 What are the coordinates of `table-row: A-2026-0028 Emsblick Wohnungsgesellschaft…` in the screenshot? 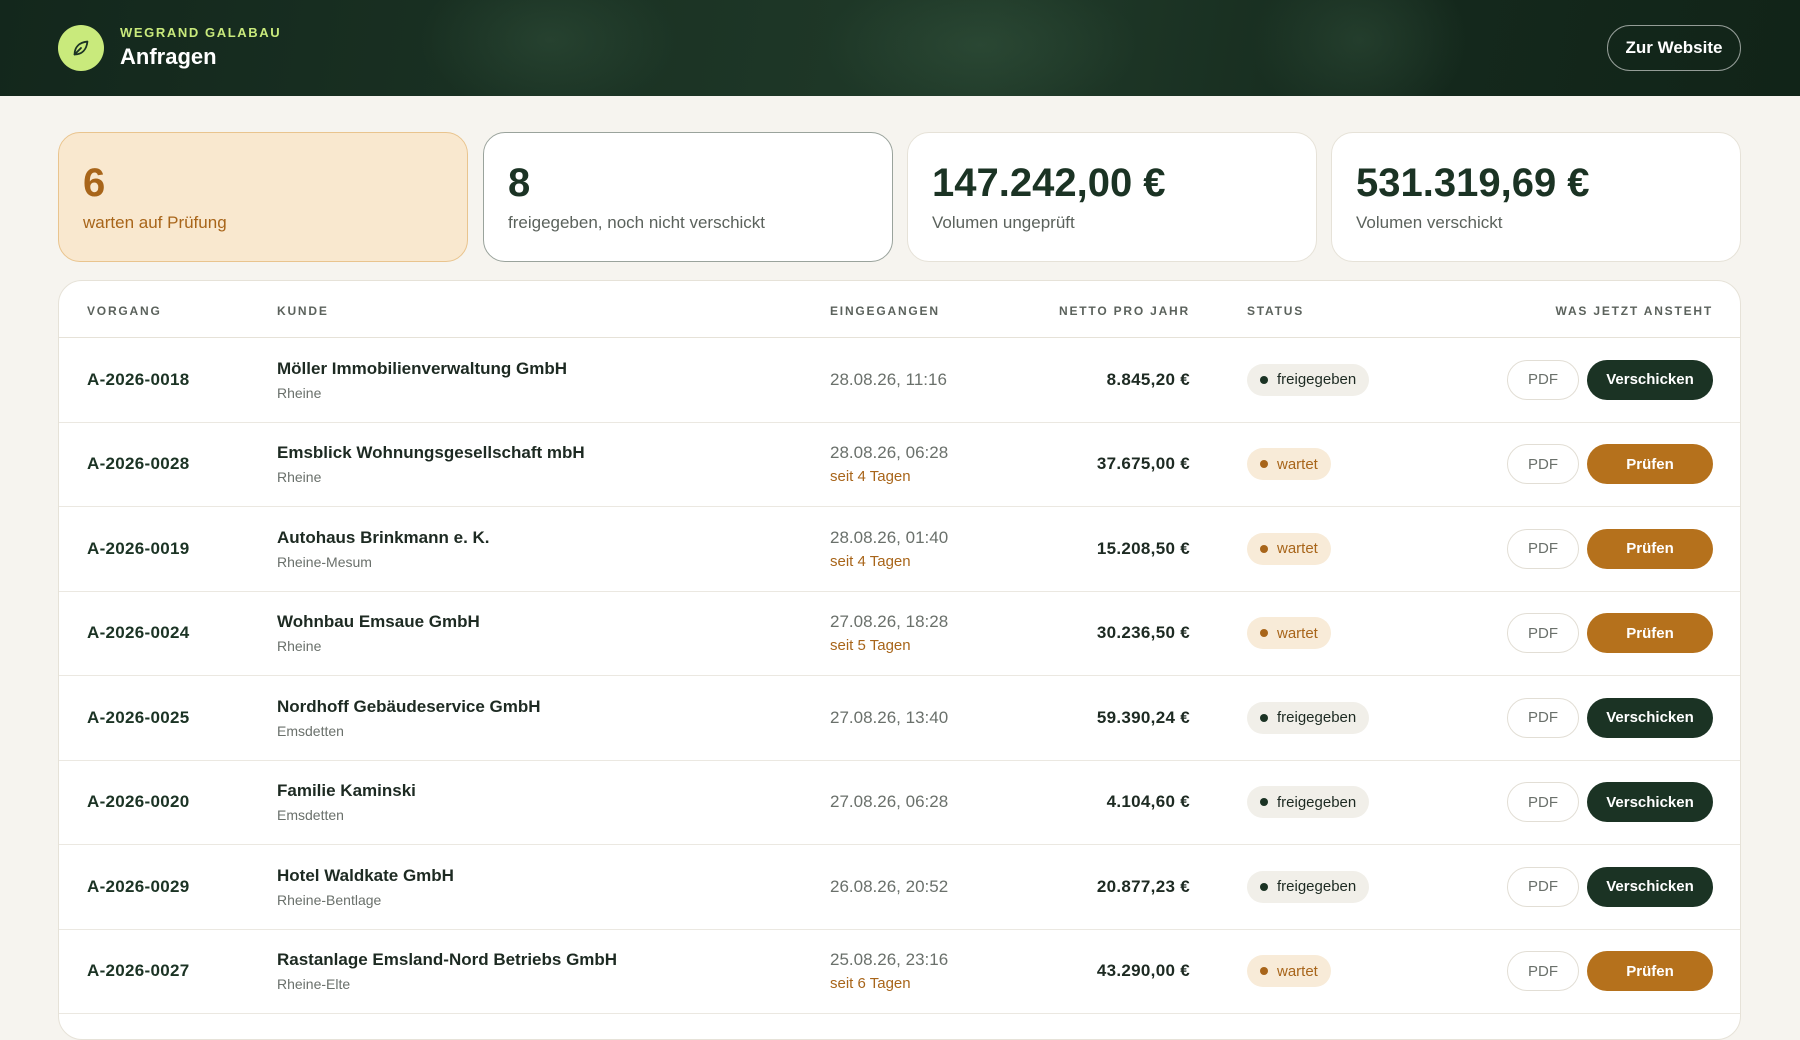 It's located at (899, 465).